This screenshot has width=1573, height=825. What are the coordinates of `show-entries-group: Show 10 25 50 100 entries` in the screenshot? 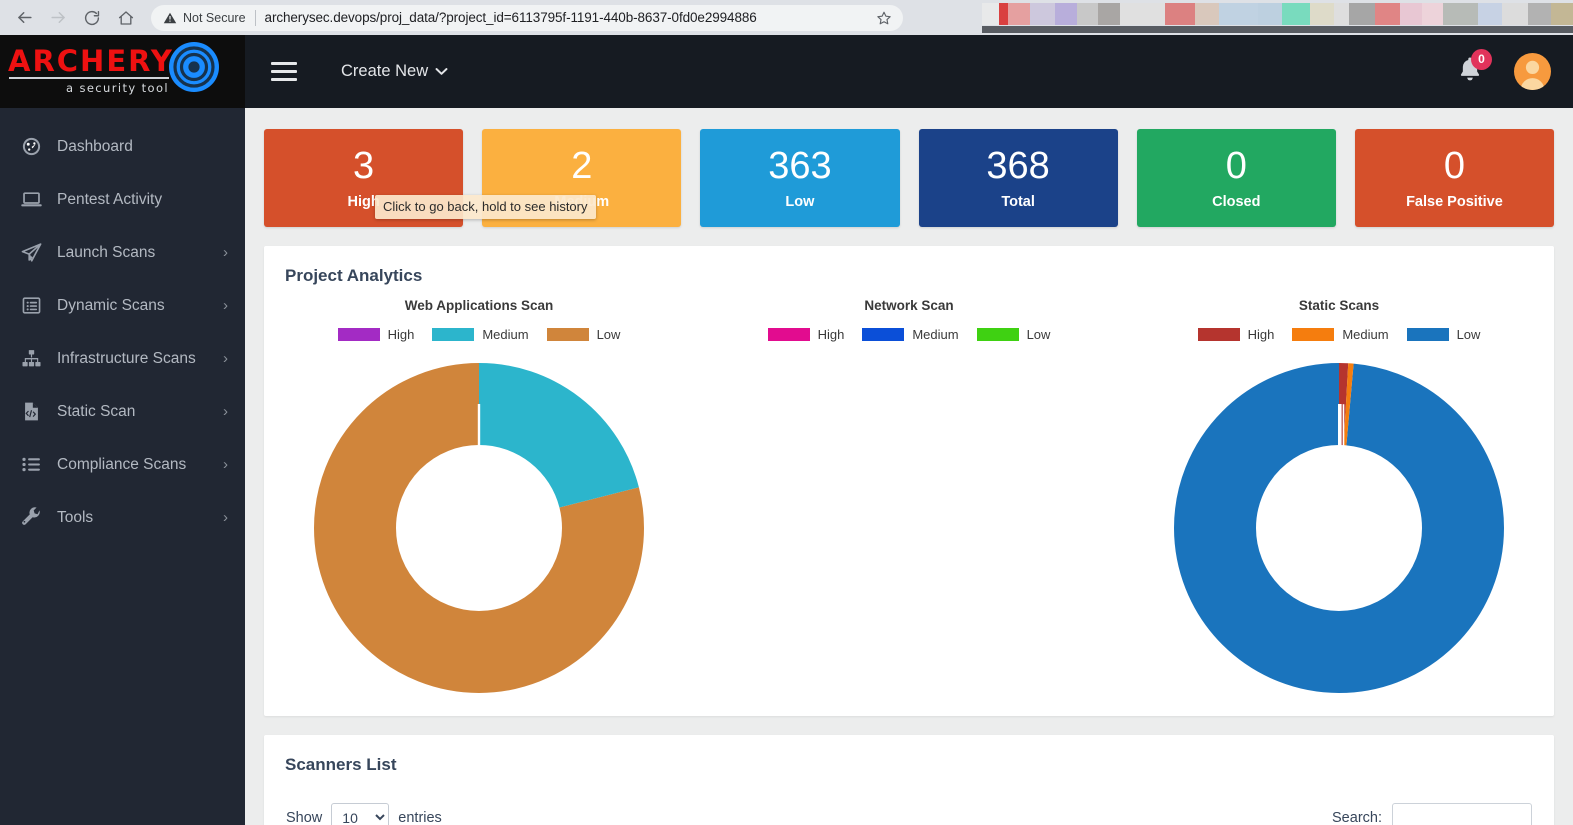 It's located at (364, 814).